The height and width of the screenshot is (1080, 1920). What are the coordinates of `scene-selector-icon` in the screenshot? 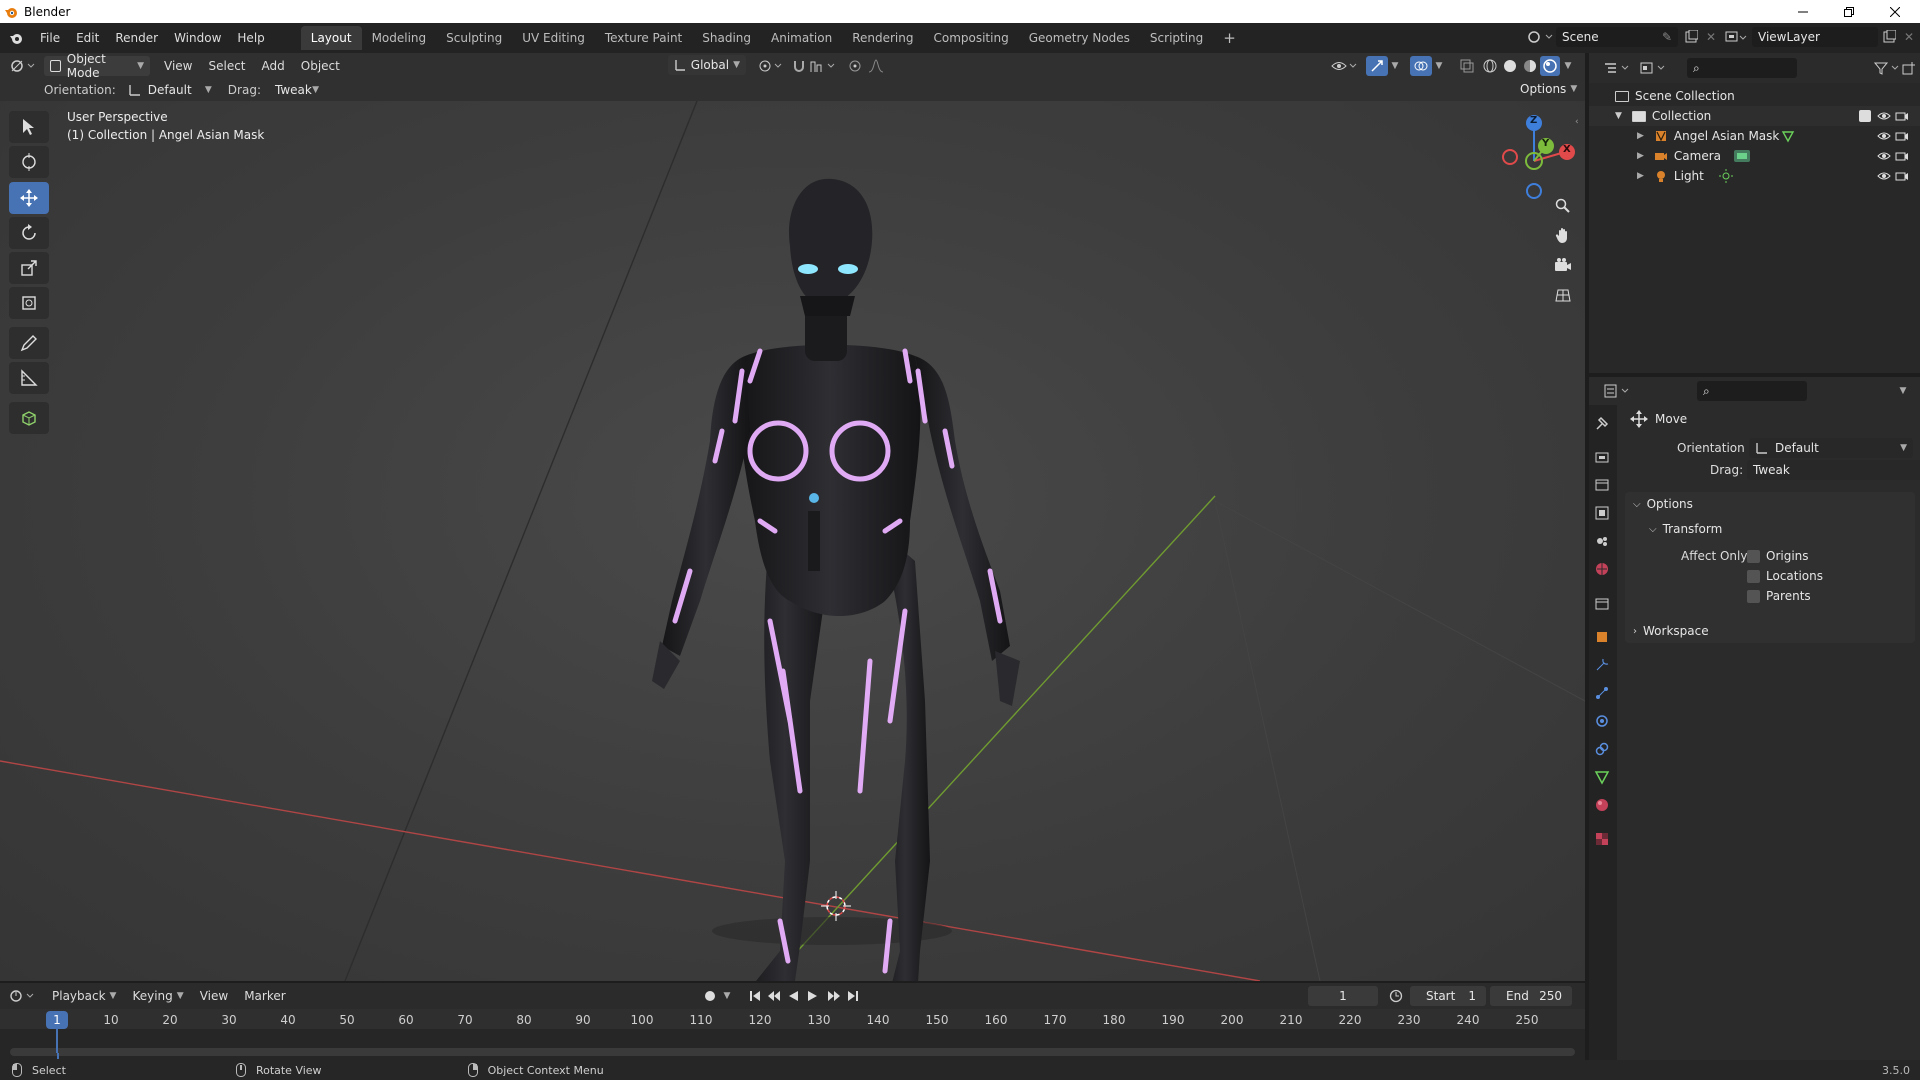 It's located at (1539, 37).